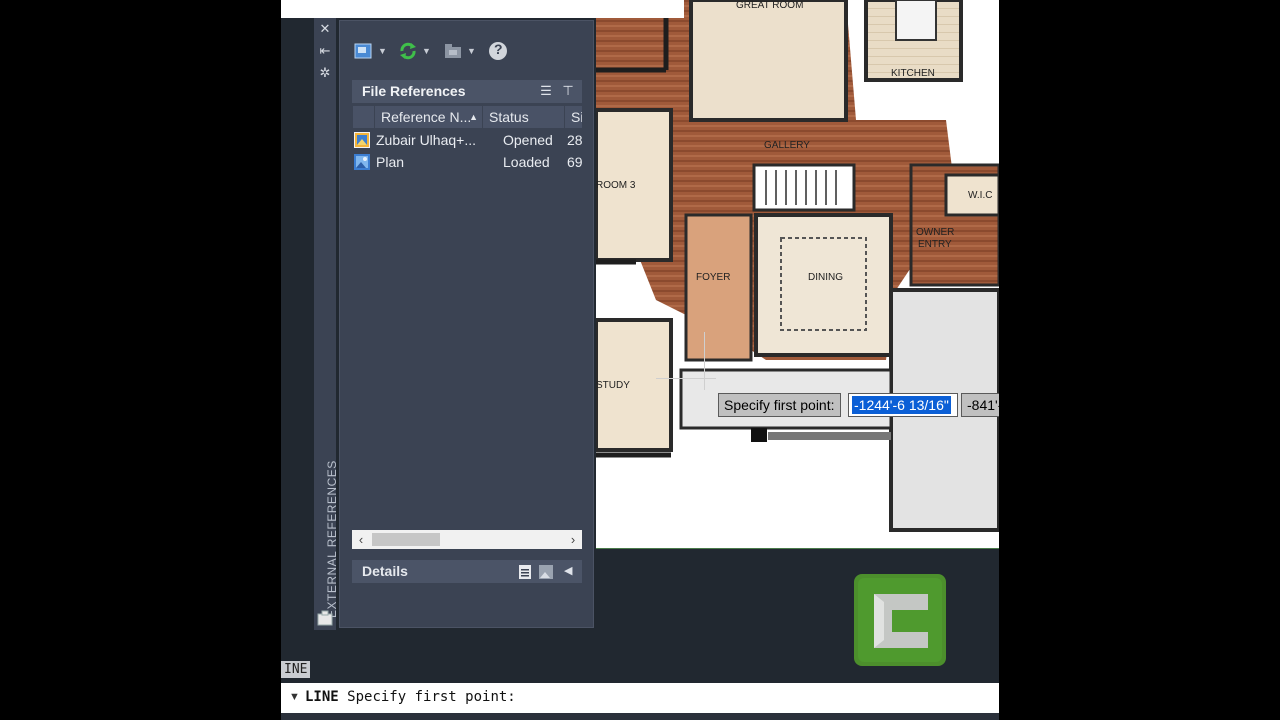 The height and width of the screenshot is (720, 1280). What do you see at coordinates (825, 277) in the screenshot?
I see `svg-text: DINING` at bounding box center [825, 277].